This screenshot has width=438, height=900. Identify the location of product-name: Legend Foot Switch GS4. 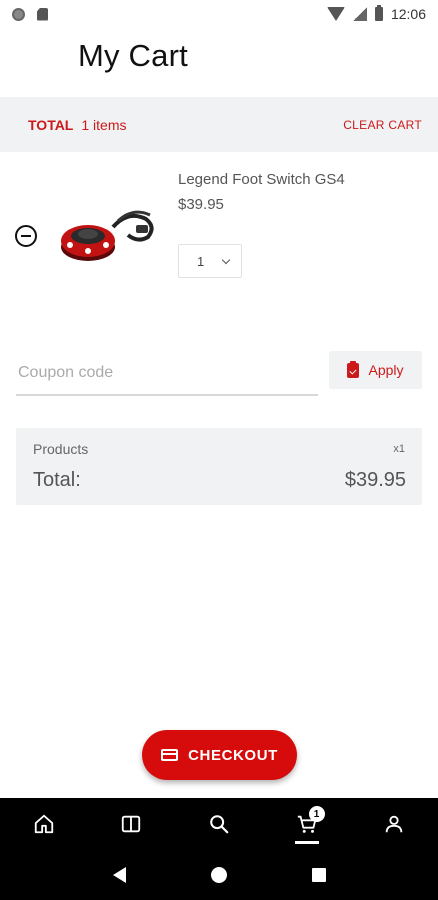
(261, 179).